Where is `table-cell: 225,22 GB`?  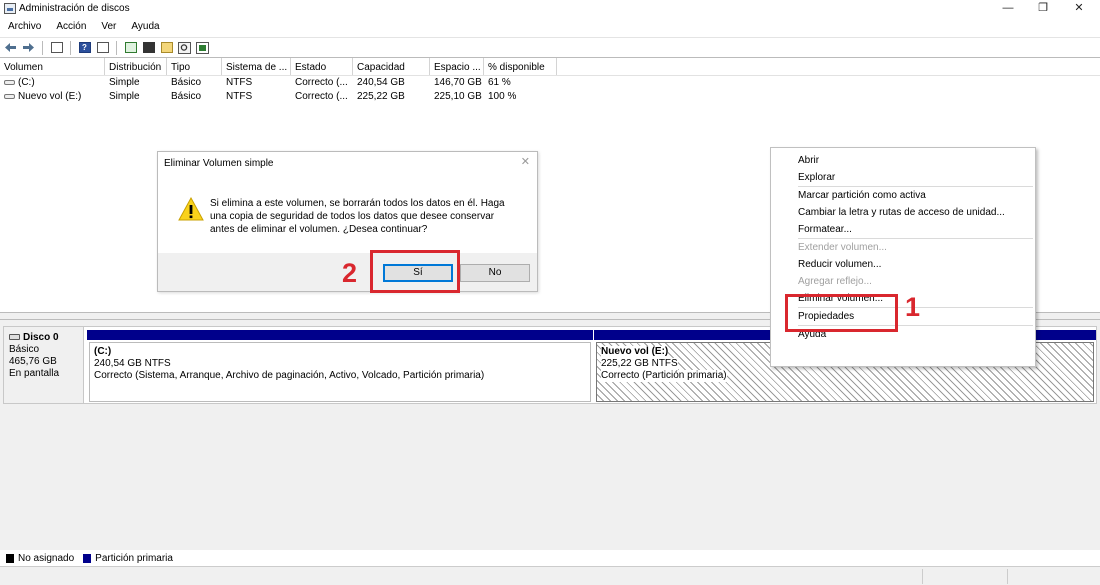 table-cell: 225,22 GB is located at coordinates (381, 96).